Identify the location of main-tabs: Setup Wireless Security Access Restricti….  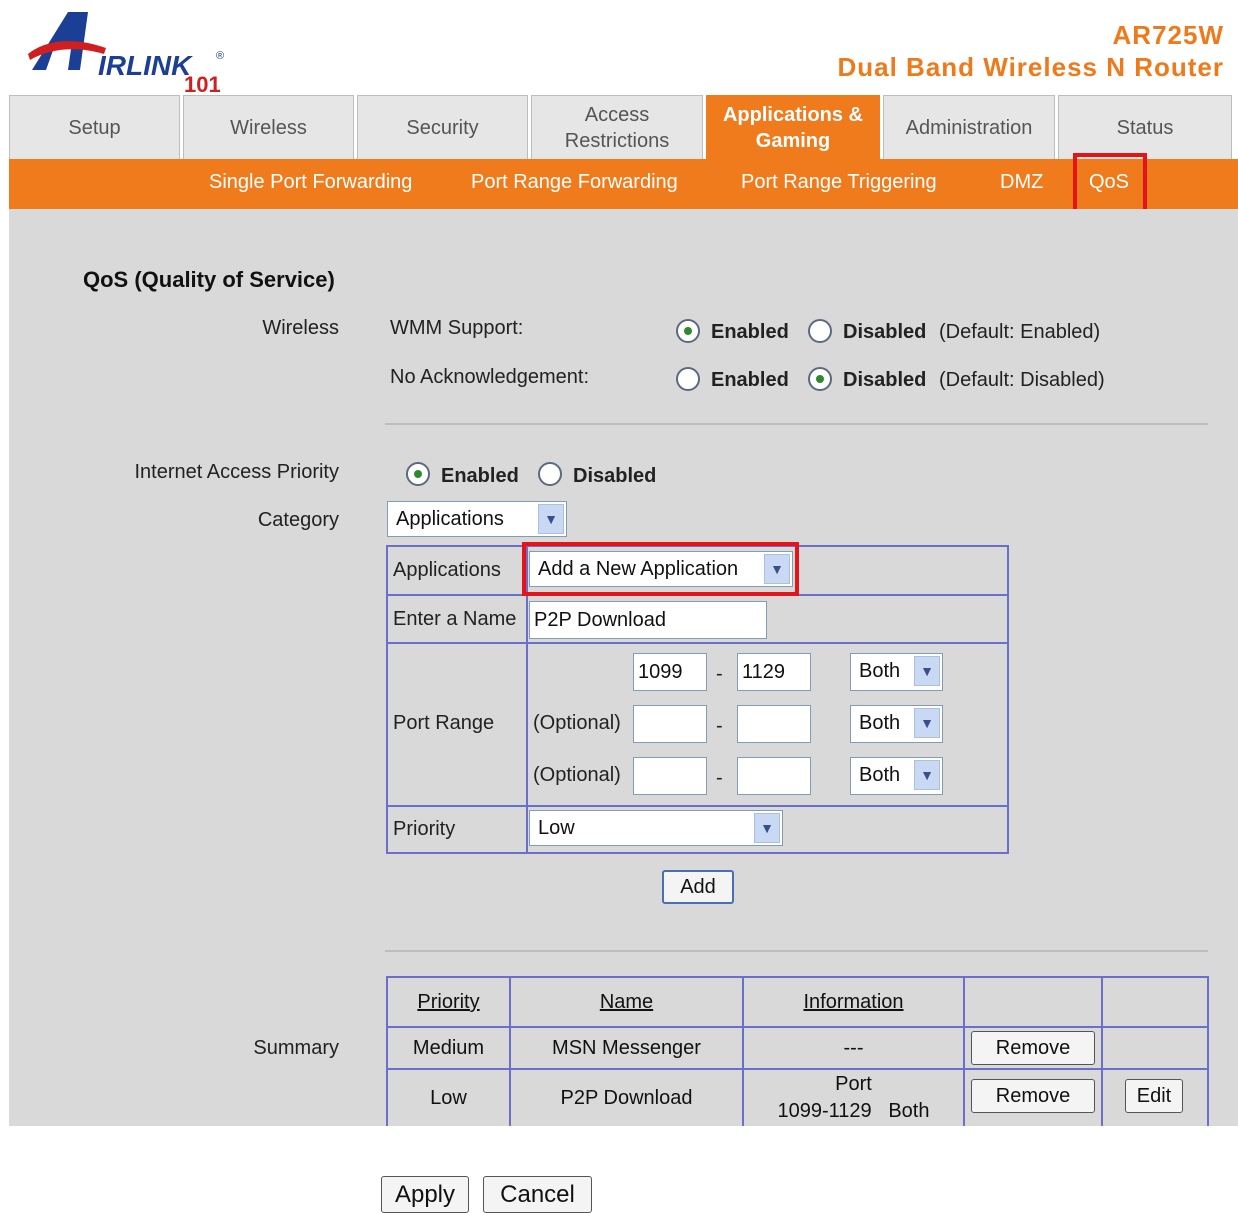
(623, 127).